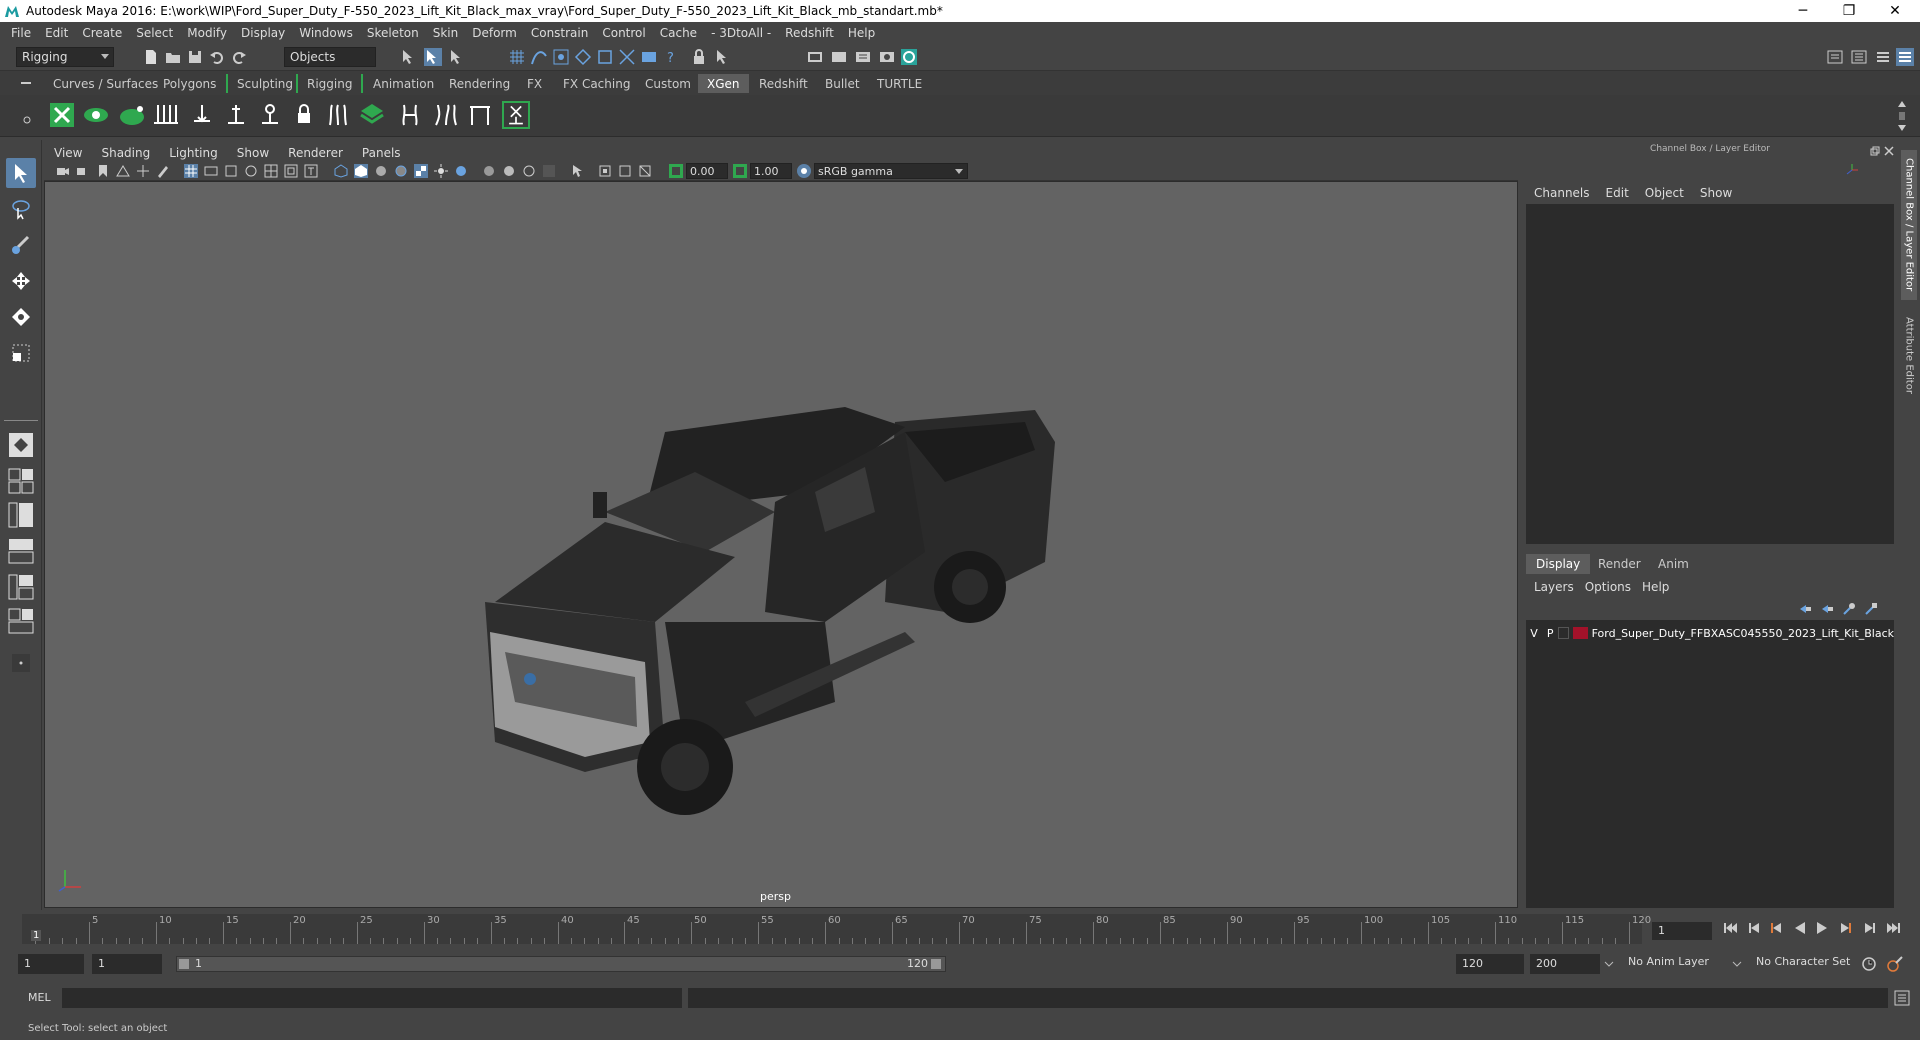 The image size is (1920, 1040). What do you see at coordinates (21, 621) in the screenshot?
I see `custom-layout` at bounding box center [21, 621].